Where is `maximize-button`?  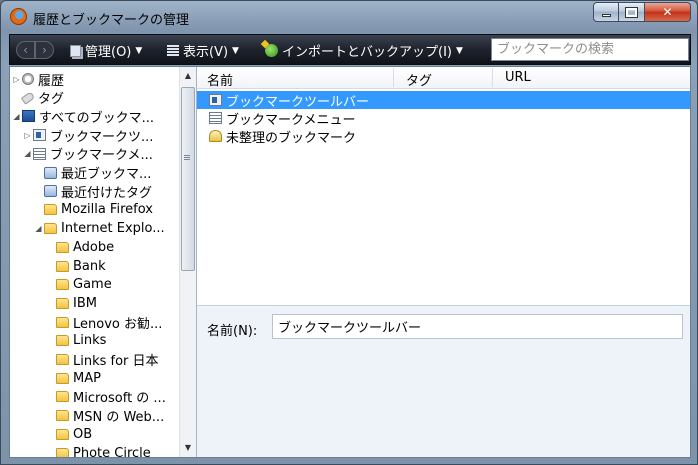
maximize-button is located at coordinates (632, 12).